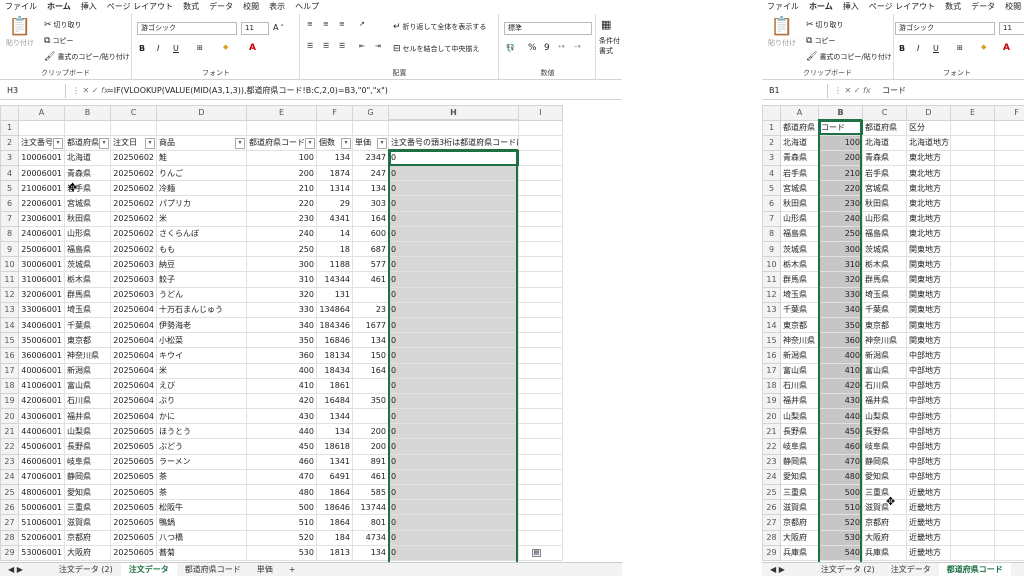 Image resolution: width=1024 pixels, height=576 pixels. Describe the element at coordinates (278, 27) in the screenshot. I see `font-grow-icon: A ˄` at that location.